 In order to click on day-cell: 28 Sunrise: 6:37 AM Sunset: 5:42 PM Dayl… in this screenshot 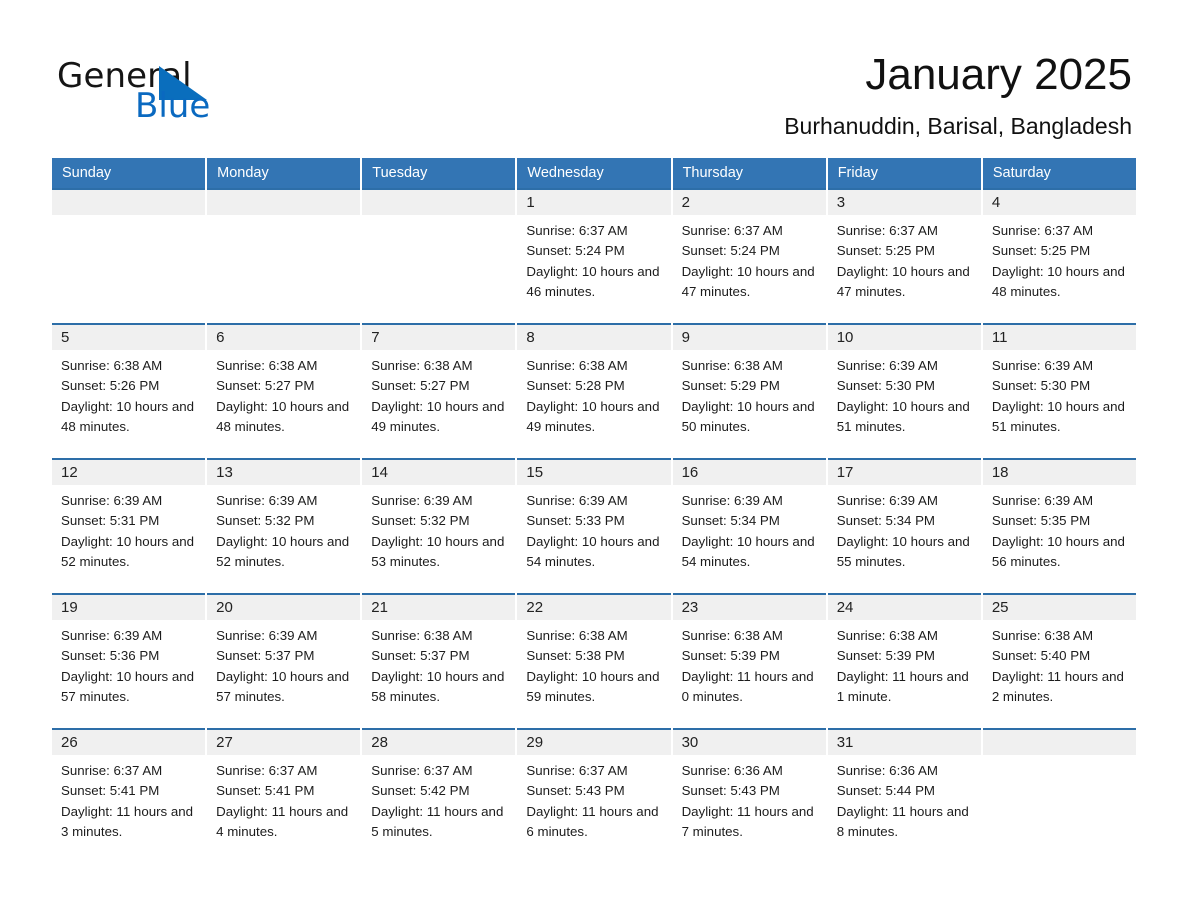, I will do `click(439, 795)`.